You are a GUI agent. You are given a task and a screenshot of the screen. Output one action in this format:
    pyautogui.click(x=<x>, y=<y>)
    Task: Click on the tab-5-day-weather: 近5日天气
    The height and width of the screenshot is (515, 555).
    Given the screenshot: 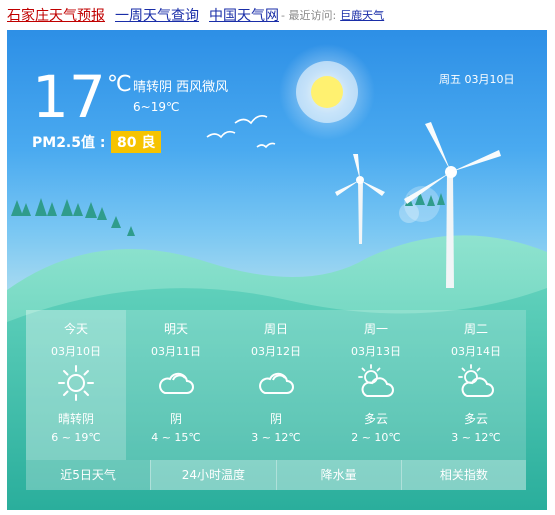 What is the action you would take?
    pyautogui.click(x=88, y=475)
    